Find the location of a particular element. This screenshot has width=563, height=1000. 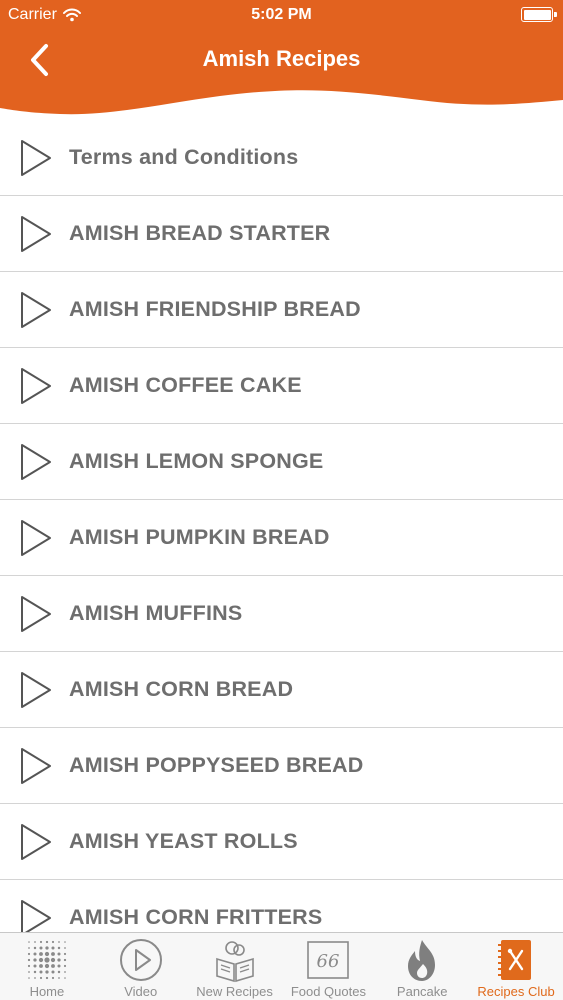

list-item: AMISH CORN BREAD is located at coordinates (281, 690).